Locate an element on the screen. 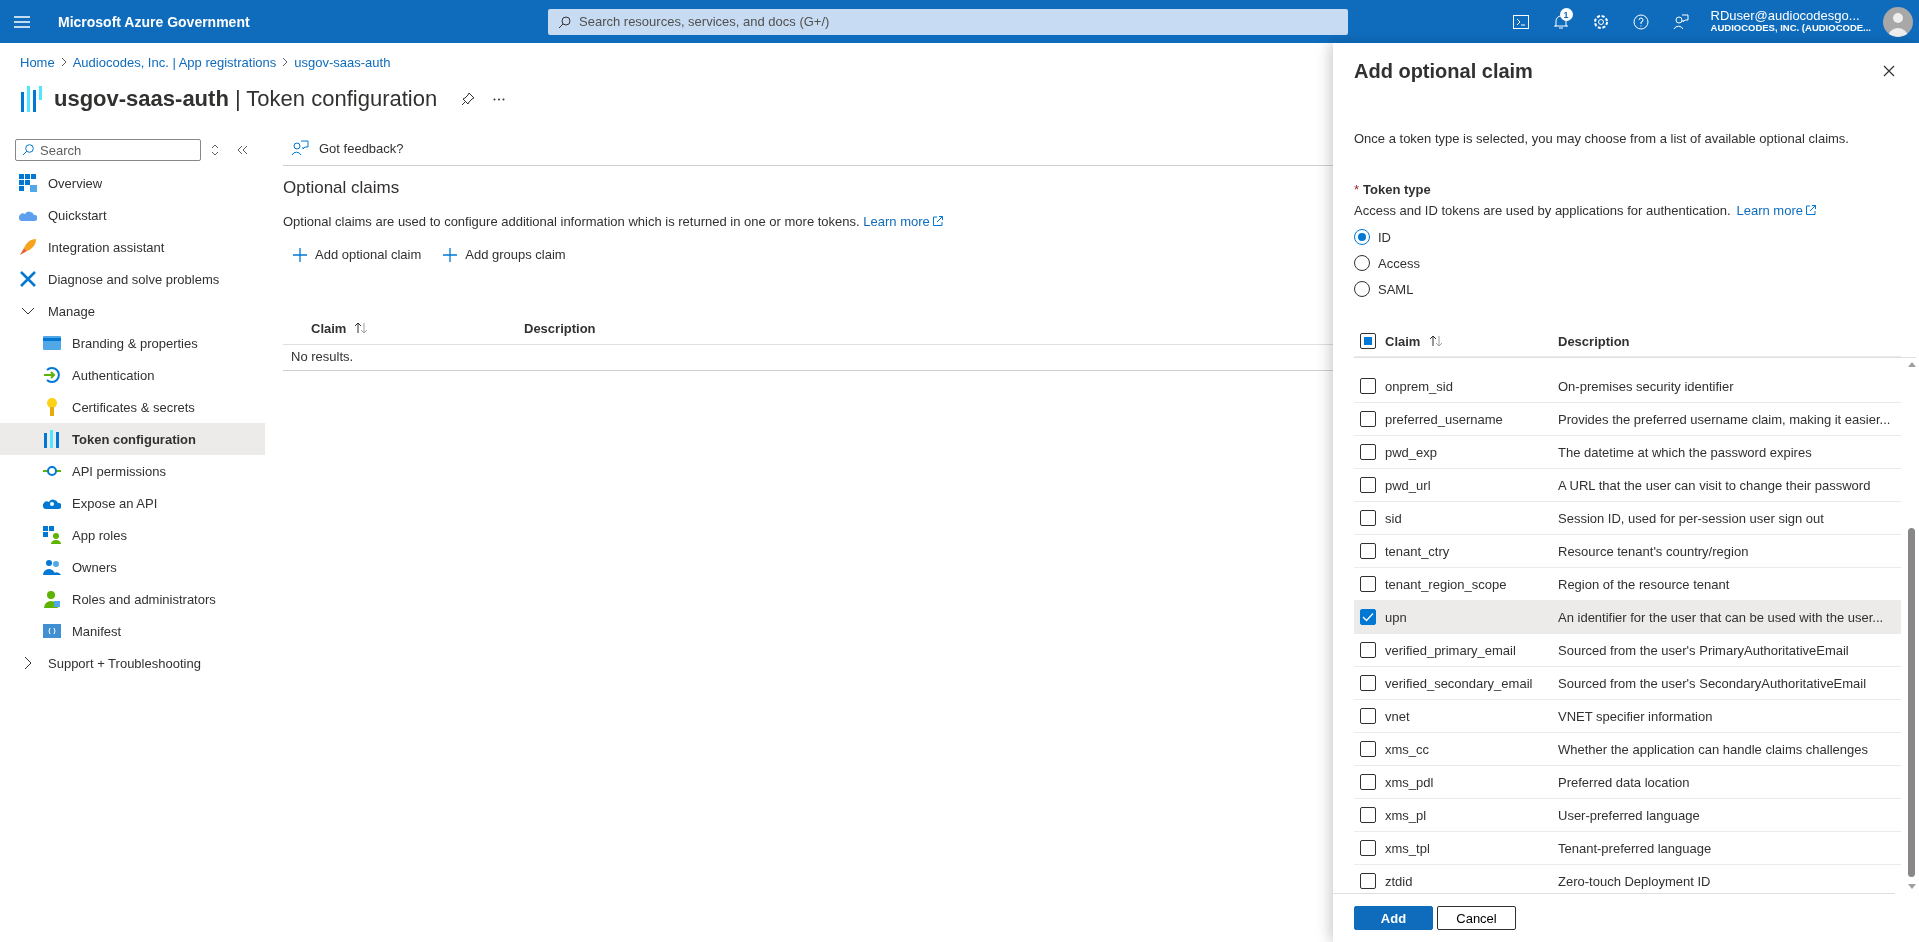 This screenshot has width=1919, height=942. panel-intro: Once a token type is selected, you may choose from a list of available optional claims. is located at coordinates (1602, 138).